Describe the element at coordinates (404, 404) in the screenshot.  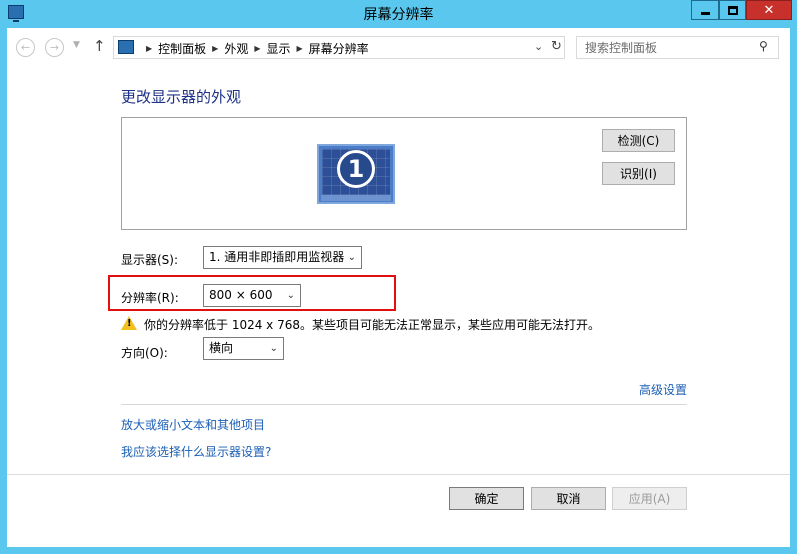
I see `divider` at that location.